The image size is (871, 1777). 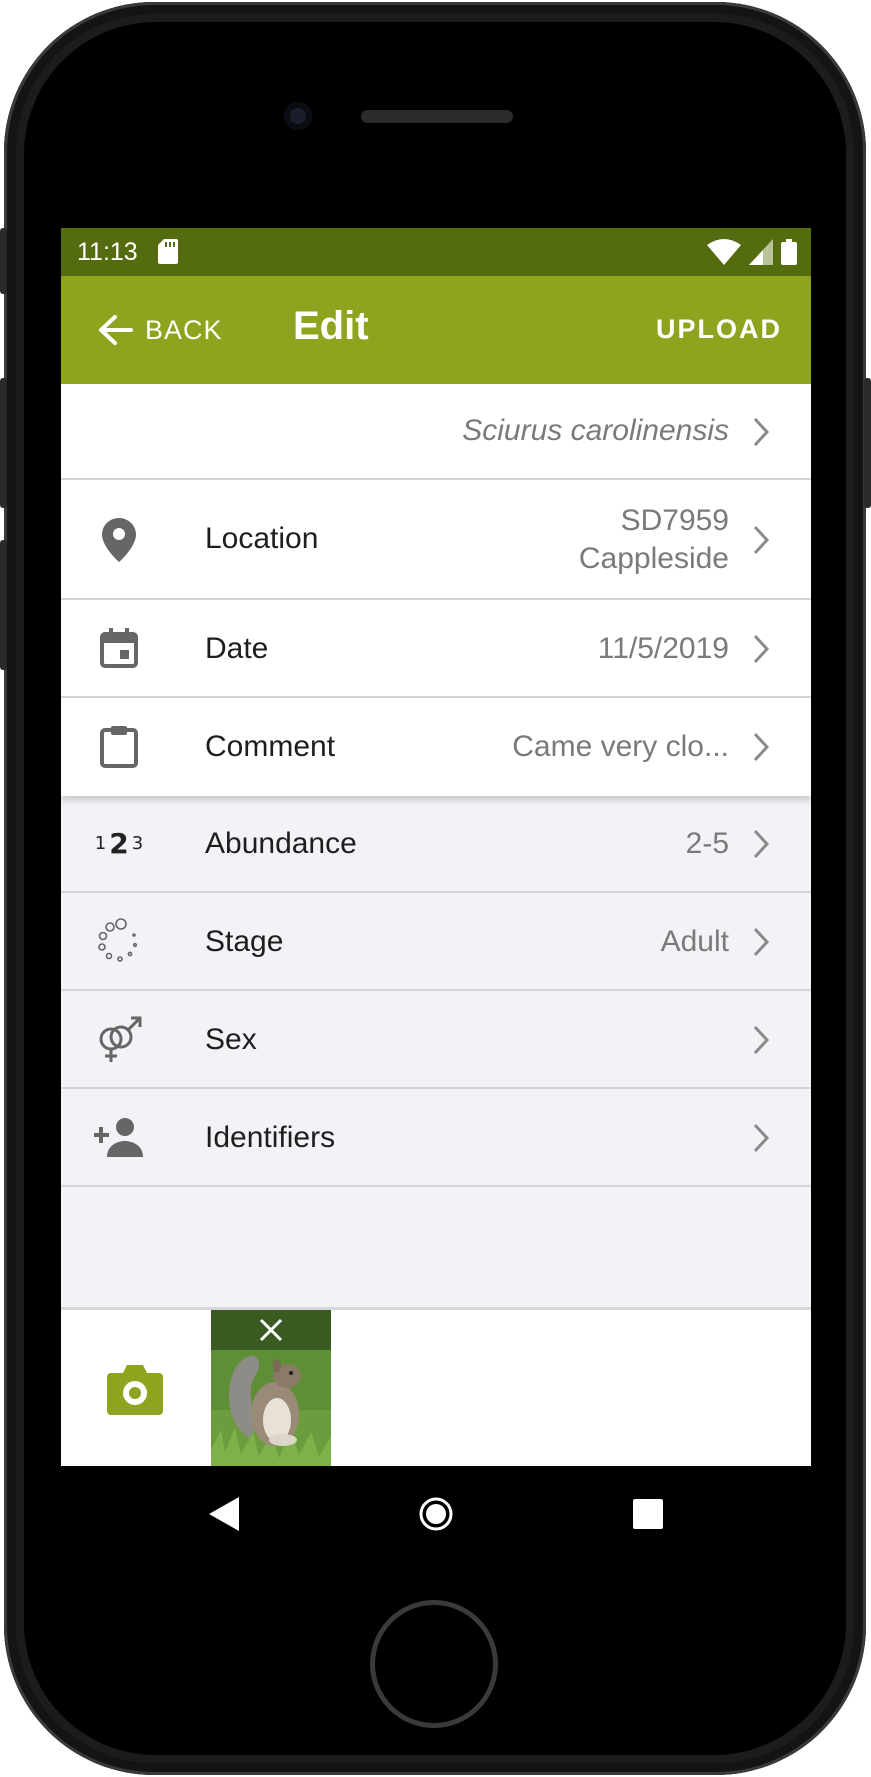 I want to click on system-nav-bar, so click(x=436, y=1514).